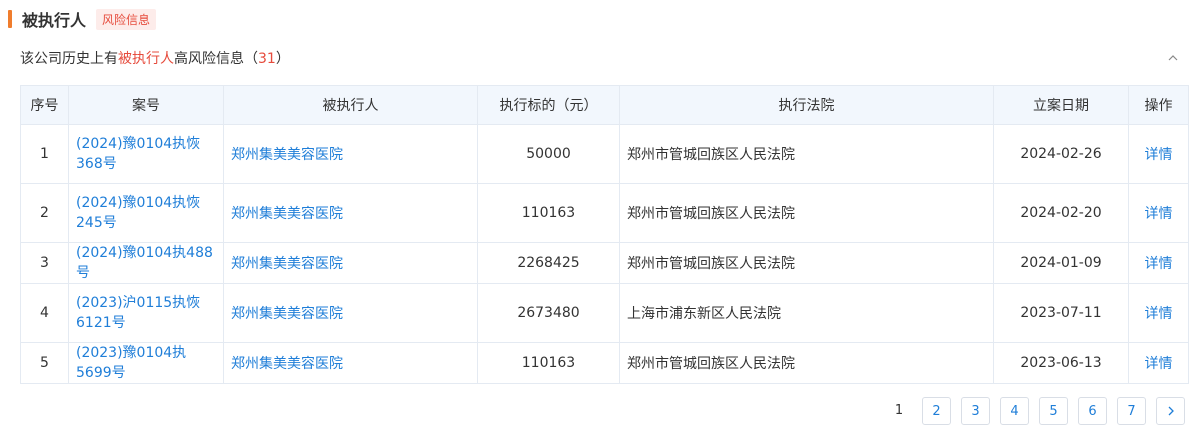 This screenshot has height=443, width=1200. Describe the element at coordinates (350, 105) in the screenshot. I see `header-person: 被执行人` at that location.